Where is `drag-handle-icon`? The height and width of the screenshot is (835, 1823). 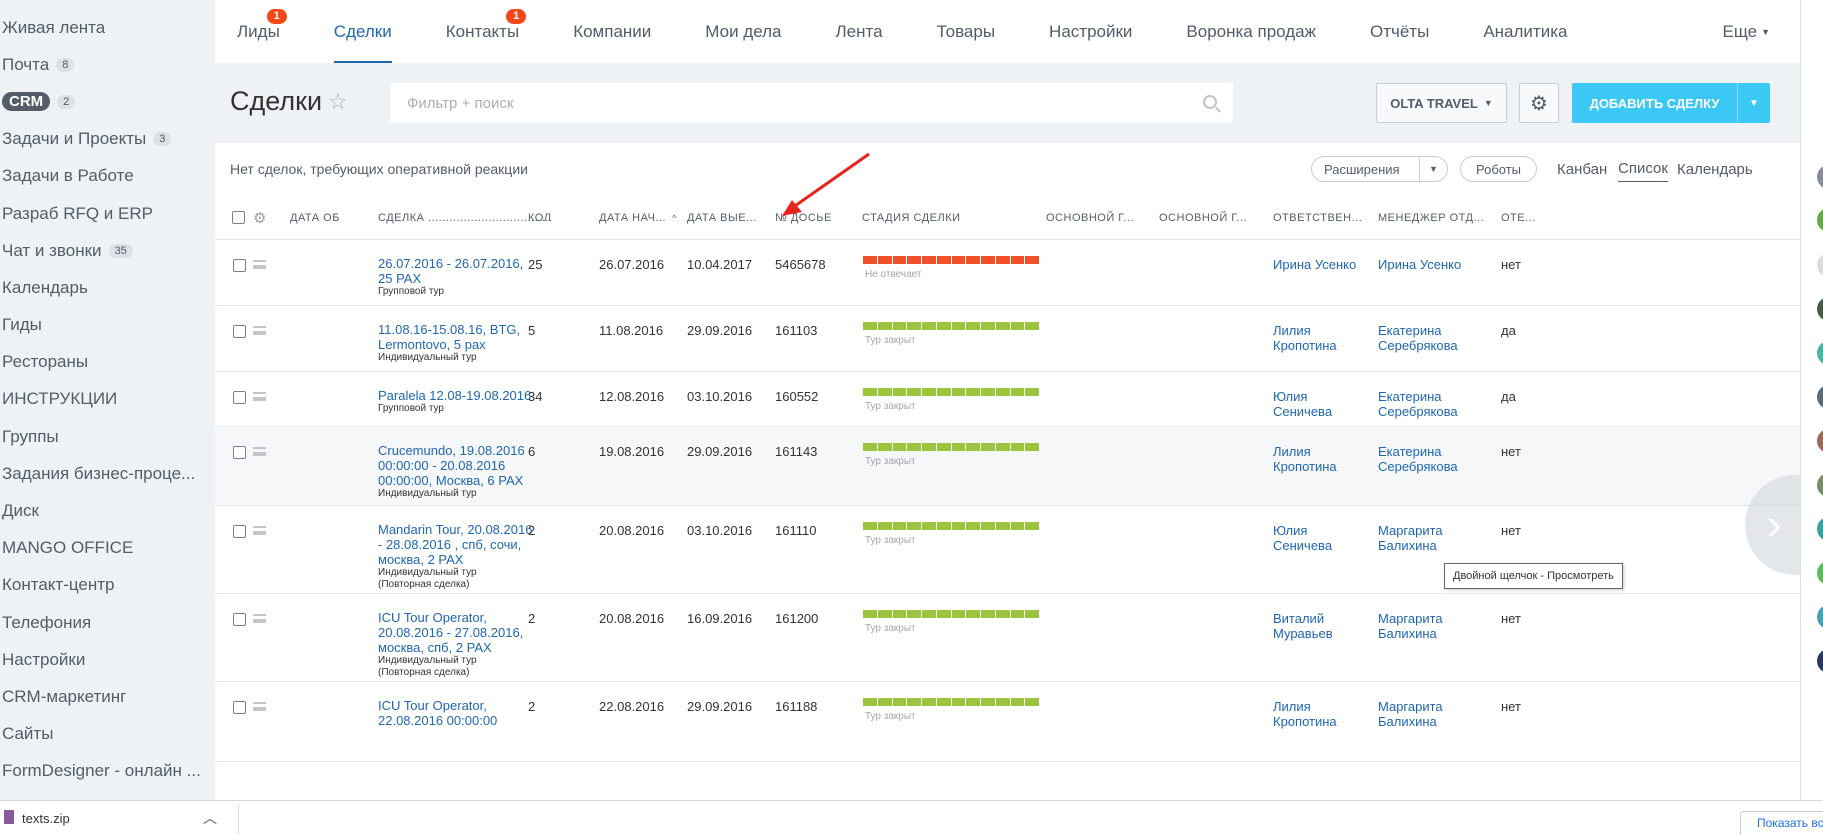 drag-handle-icon is located at coordinates (259, 396).